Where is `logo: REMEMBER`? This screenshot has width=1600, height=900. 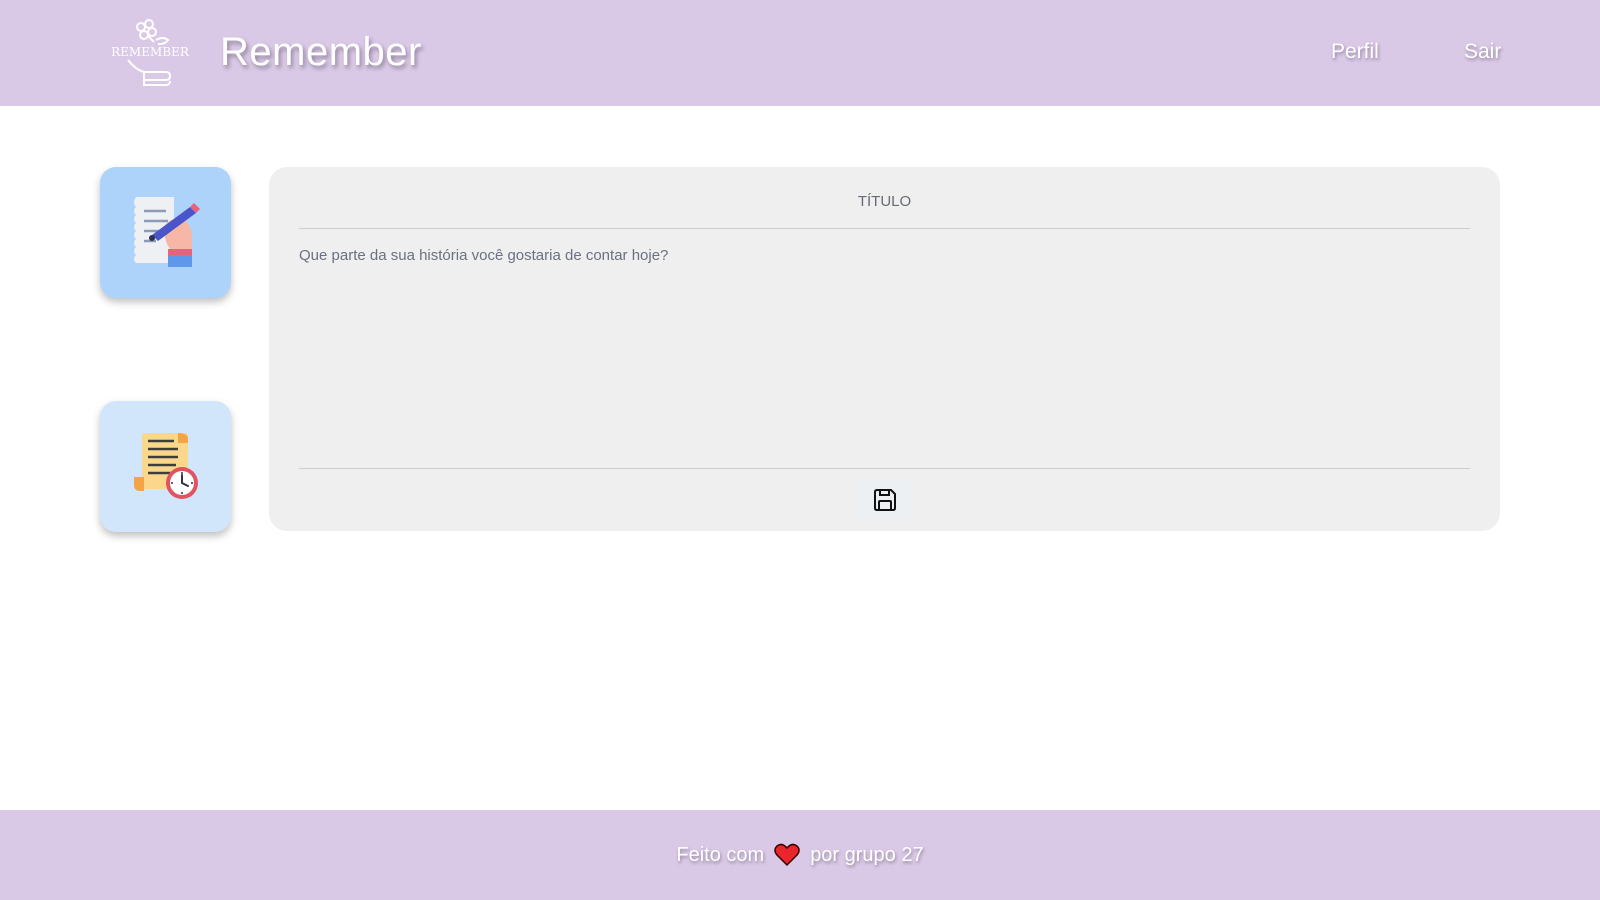 logo: REMEMBER is located at coordinates (150, 53).